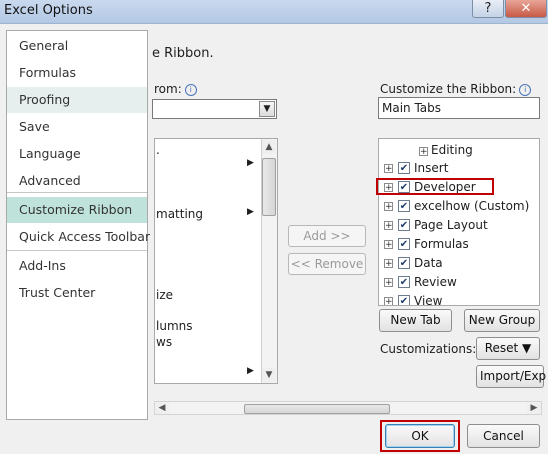 The height and width of the screenshot is (454, 548). What do you see at coordinates (158, 150) in the screenshot?
I see `list-item: .` at bounding box center [158, 150].